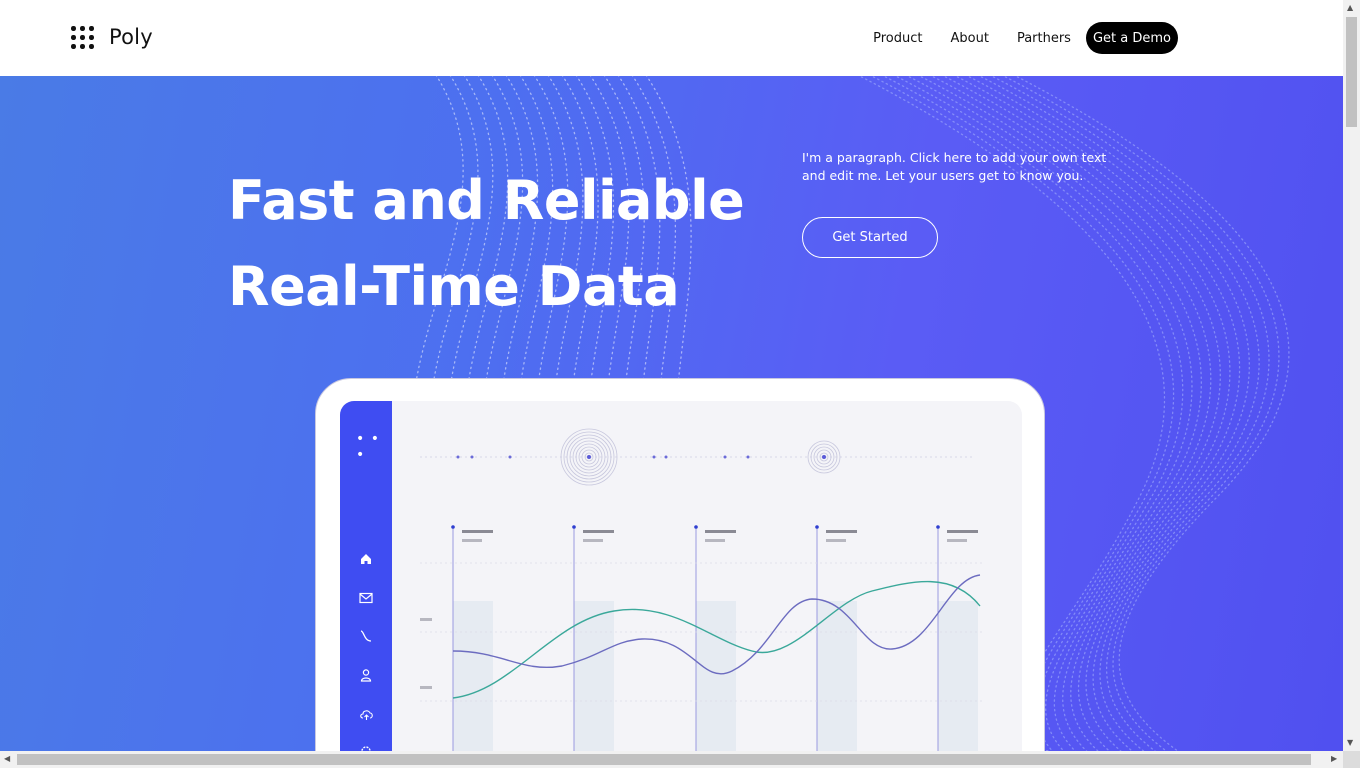 This screenshot has height=768, width=1360. What do you see at coordinates (1351, 375) in the screenshot?
I see `vertical-scrollbar: ▲ ▼` at bounding box center [1351, 375].